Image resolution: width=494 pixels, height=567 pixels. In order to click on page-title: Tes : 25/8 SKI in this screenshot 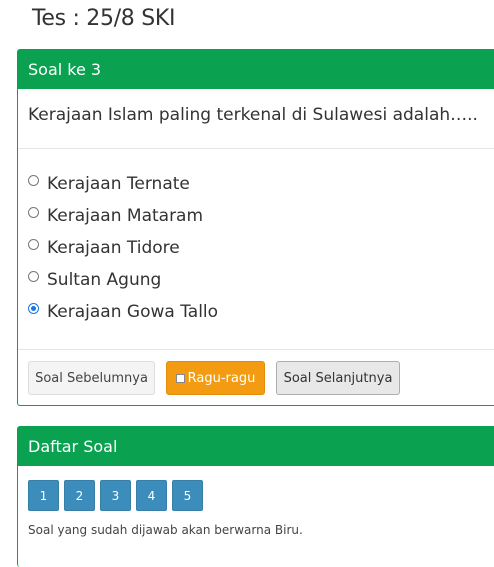, I will do `click(104, 18)`.